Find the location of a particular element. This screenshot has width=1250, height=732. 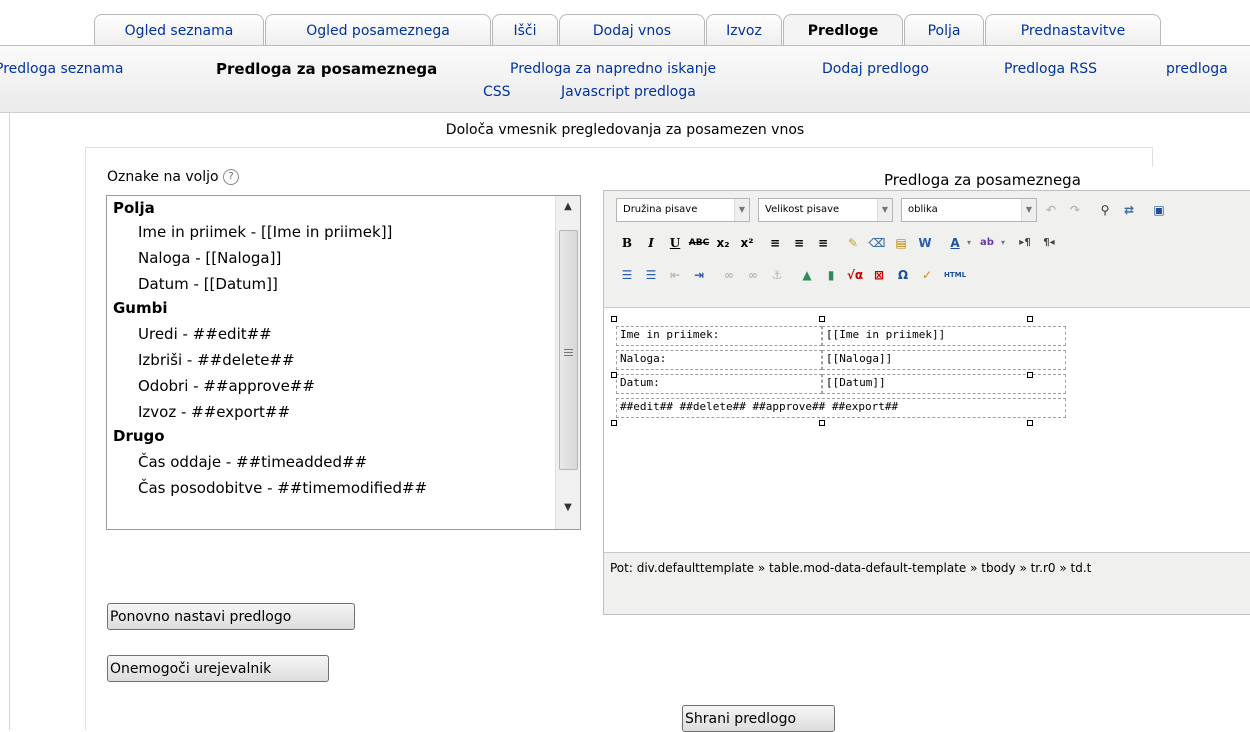

underline-icon: U is located at coordinates (675, 243).